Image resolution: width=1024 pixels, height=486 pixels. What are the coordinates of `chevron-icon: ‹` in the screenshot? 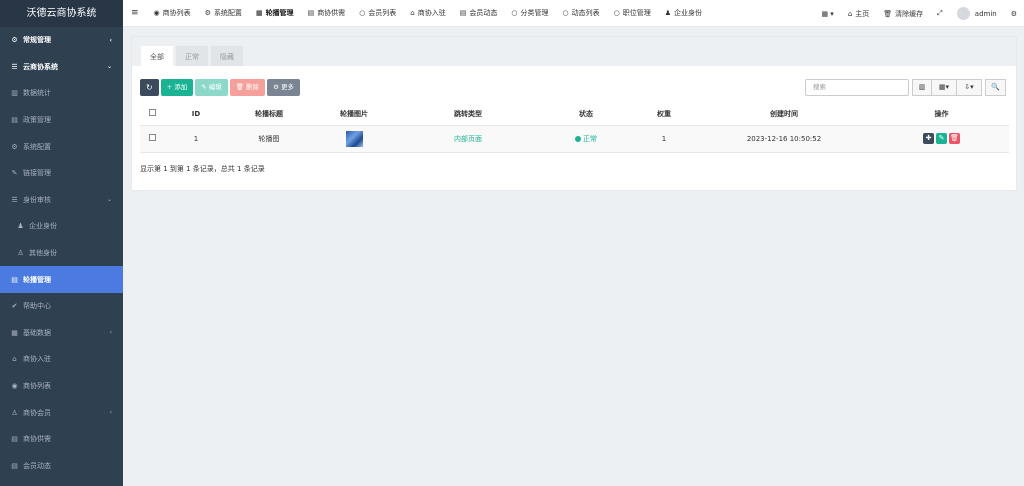 It's located at (110, 413).